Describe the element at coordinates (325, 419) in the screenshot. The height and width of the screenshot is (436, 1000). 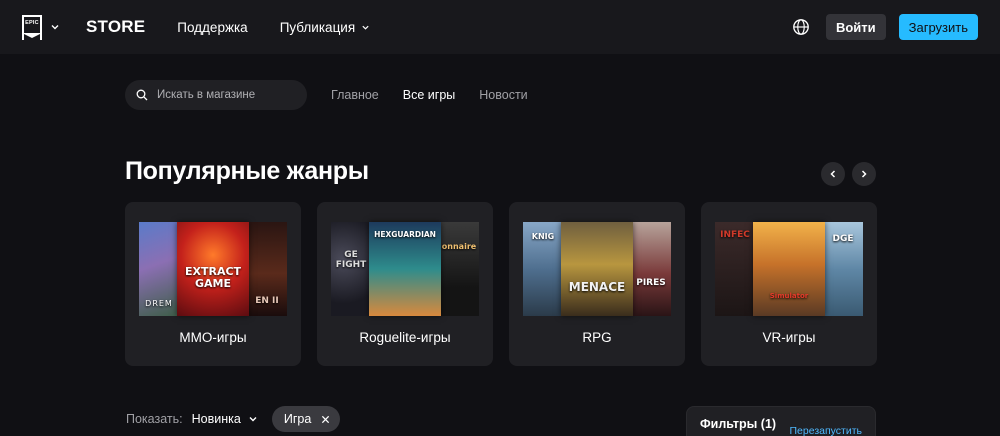
I see `close-icon` at that location.